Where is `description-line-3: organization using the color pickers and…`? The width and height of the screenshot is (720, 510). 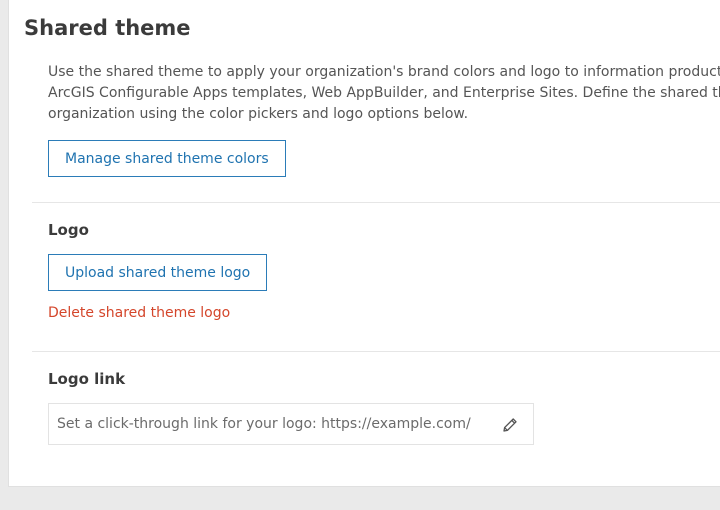 description-line-3: organization using the color pickers and… is located at coordinates (258, 114).